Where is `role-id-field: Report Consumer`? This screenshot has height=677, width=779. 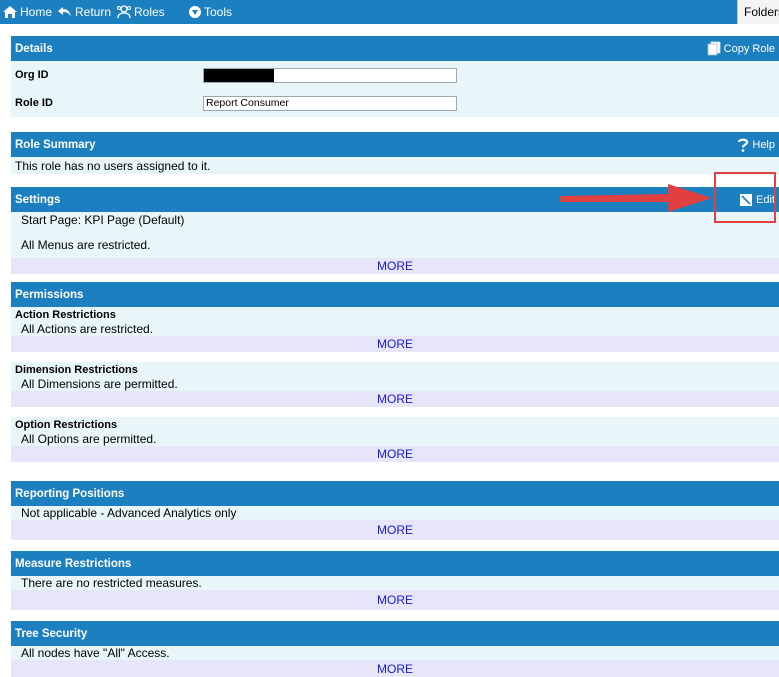
role-id-field: Report Consumer is located at coordinates (330, 103).